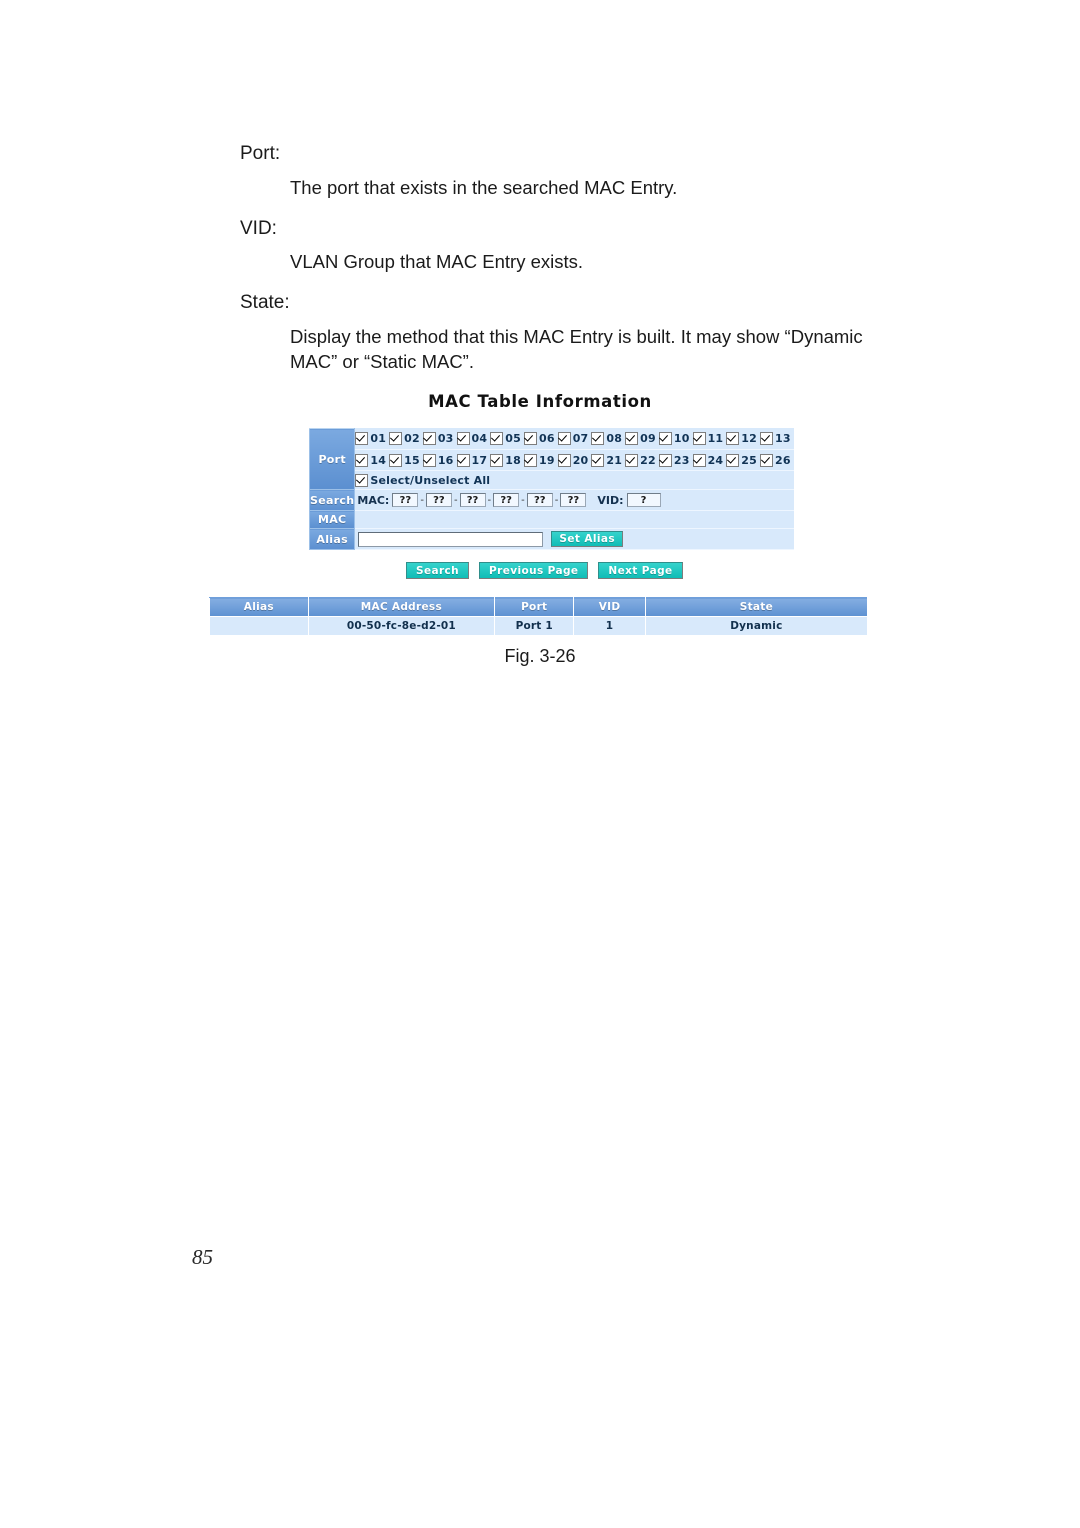  I want to click on mac-octet-4-input: ??, so click(506, 500).